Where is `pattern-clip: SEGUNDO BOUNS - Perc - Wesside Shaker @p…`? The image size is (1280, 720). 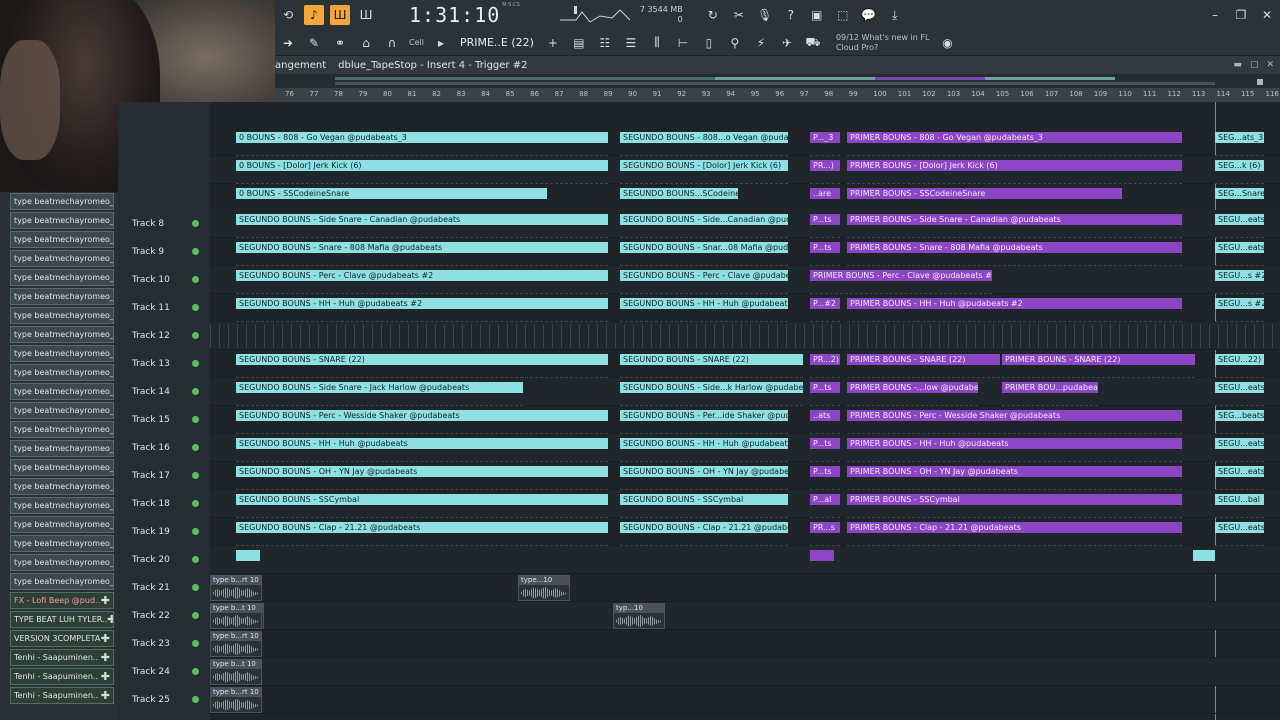 pattern-clip: SEGUNDO BOUNS - Perc - Wesside Shaker @p… is located at coordinates (422, 415).